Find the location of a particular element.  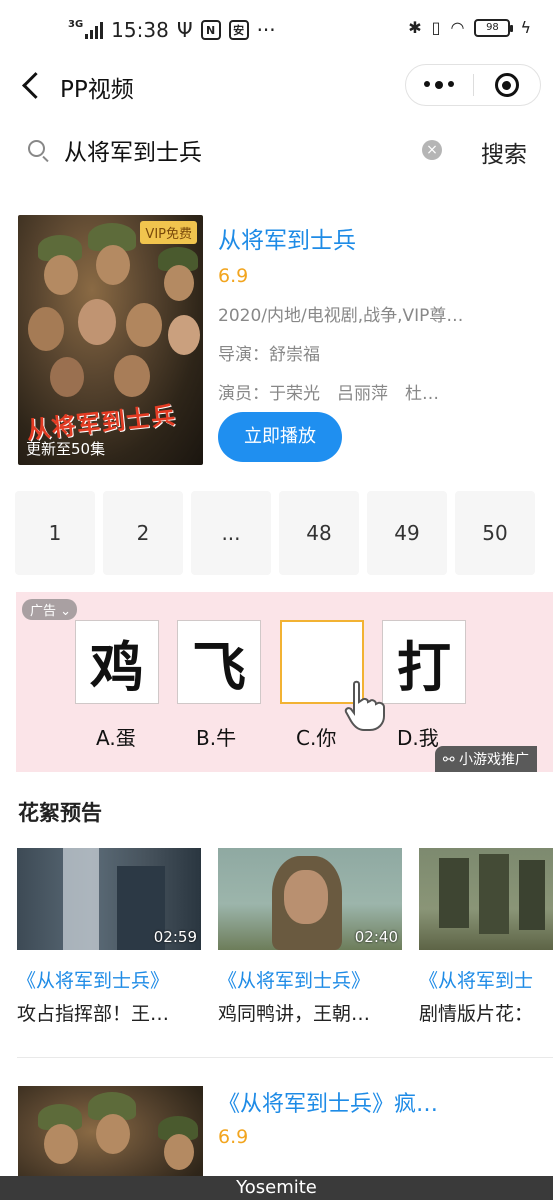

episode-item: 49 is located at coordinates (407, 533).